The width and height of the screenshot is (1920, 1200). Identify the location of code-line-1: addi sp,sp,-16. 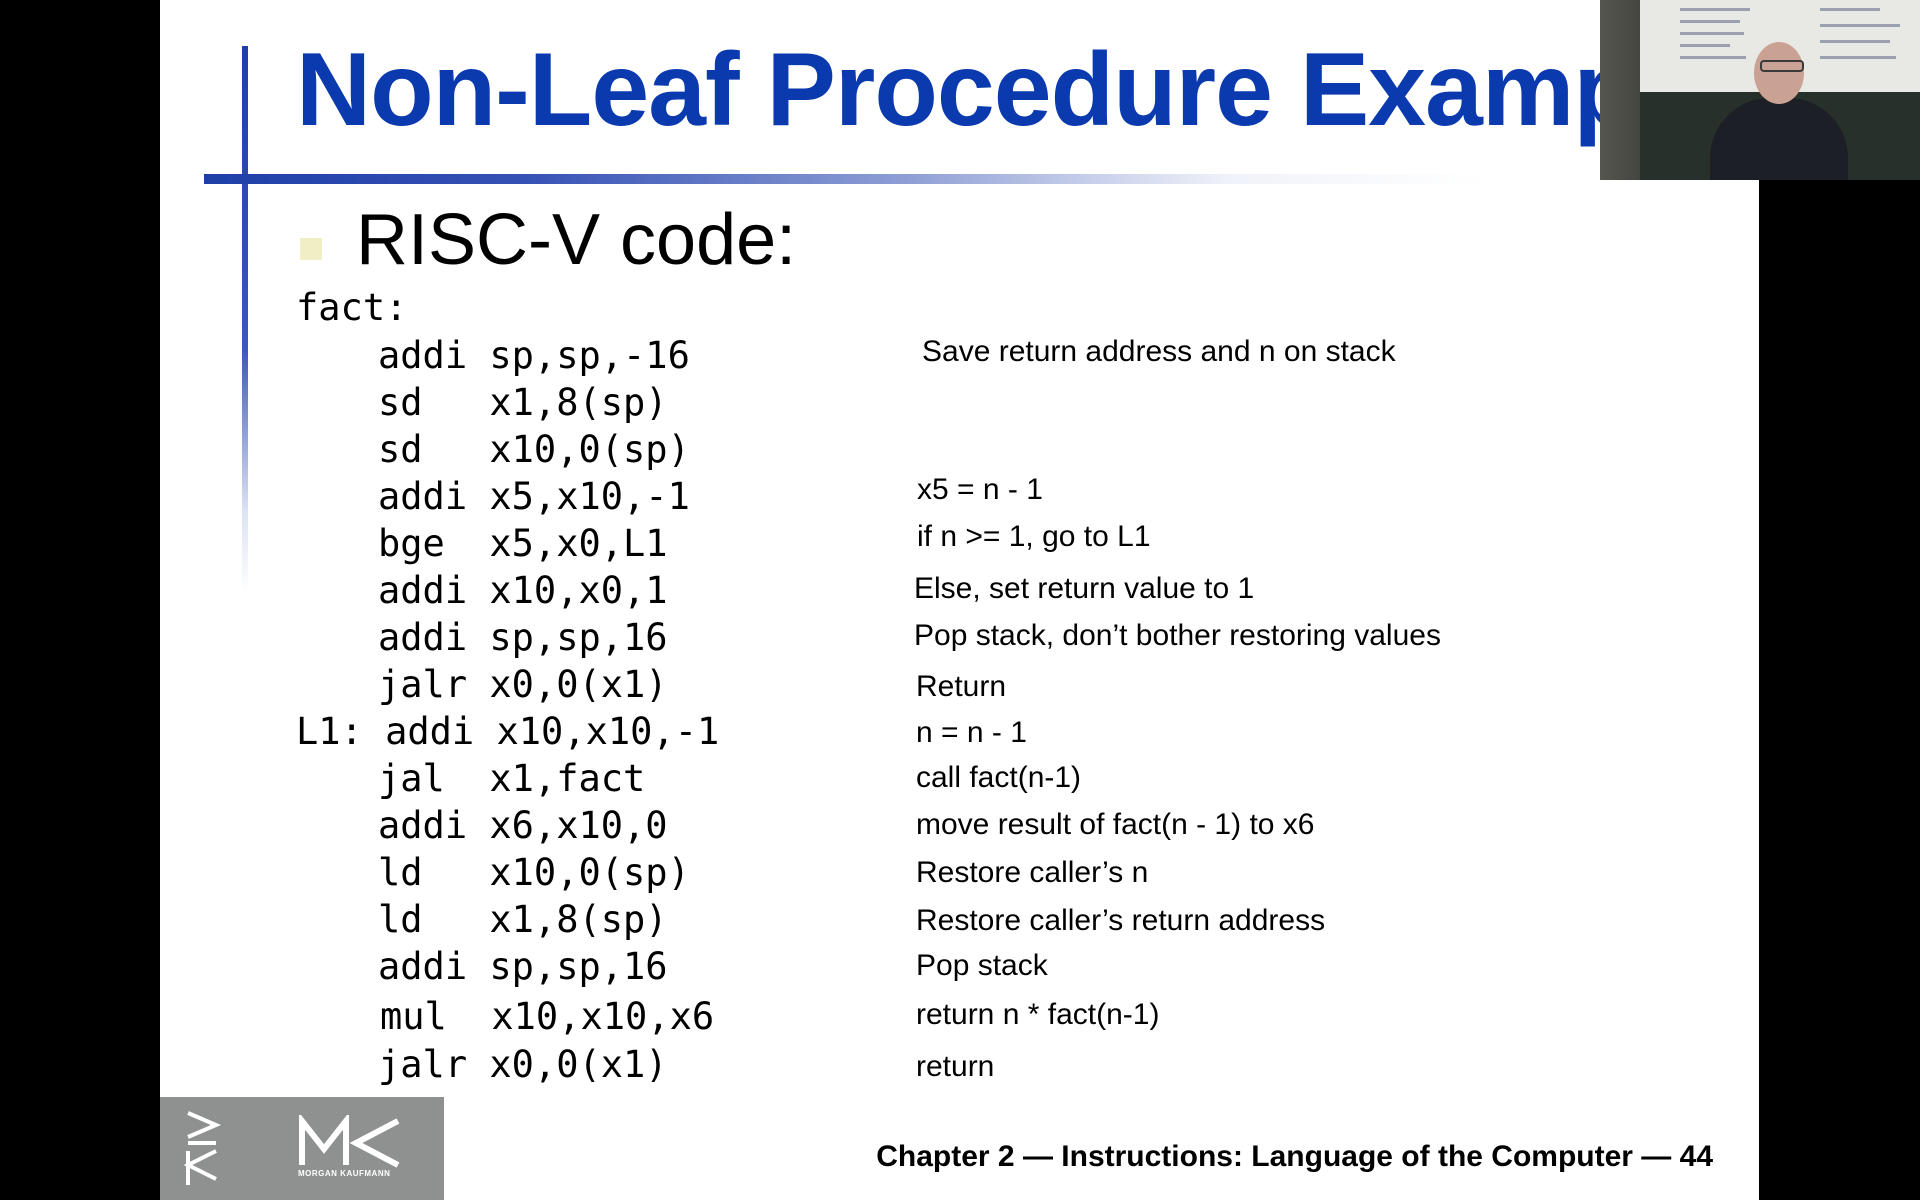
(534, 355).